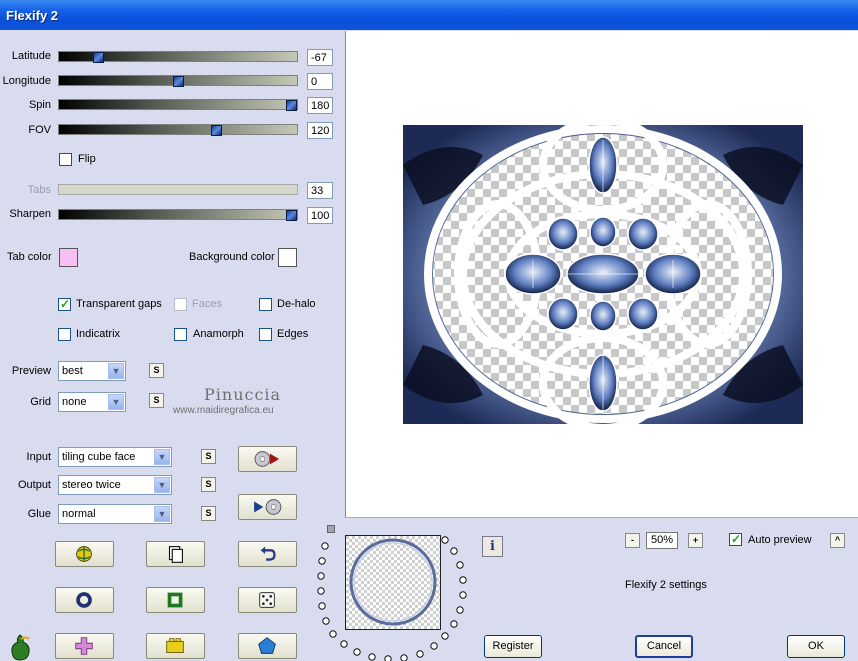 The height and width of the screenshot is (661, 858). Describe the element at coordinates (39, 105) in the screenshot. I see `slider-label: Spin` at that location.